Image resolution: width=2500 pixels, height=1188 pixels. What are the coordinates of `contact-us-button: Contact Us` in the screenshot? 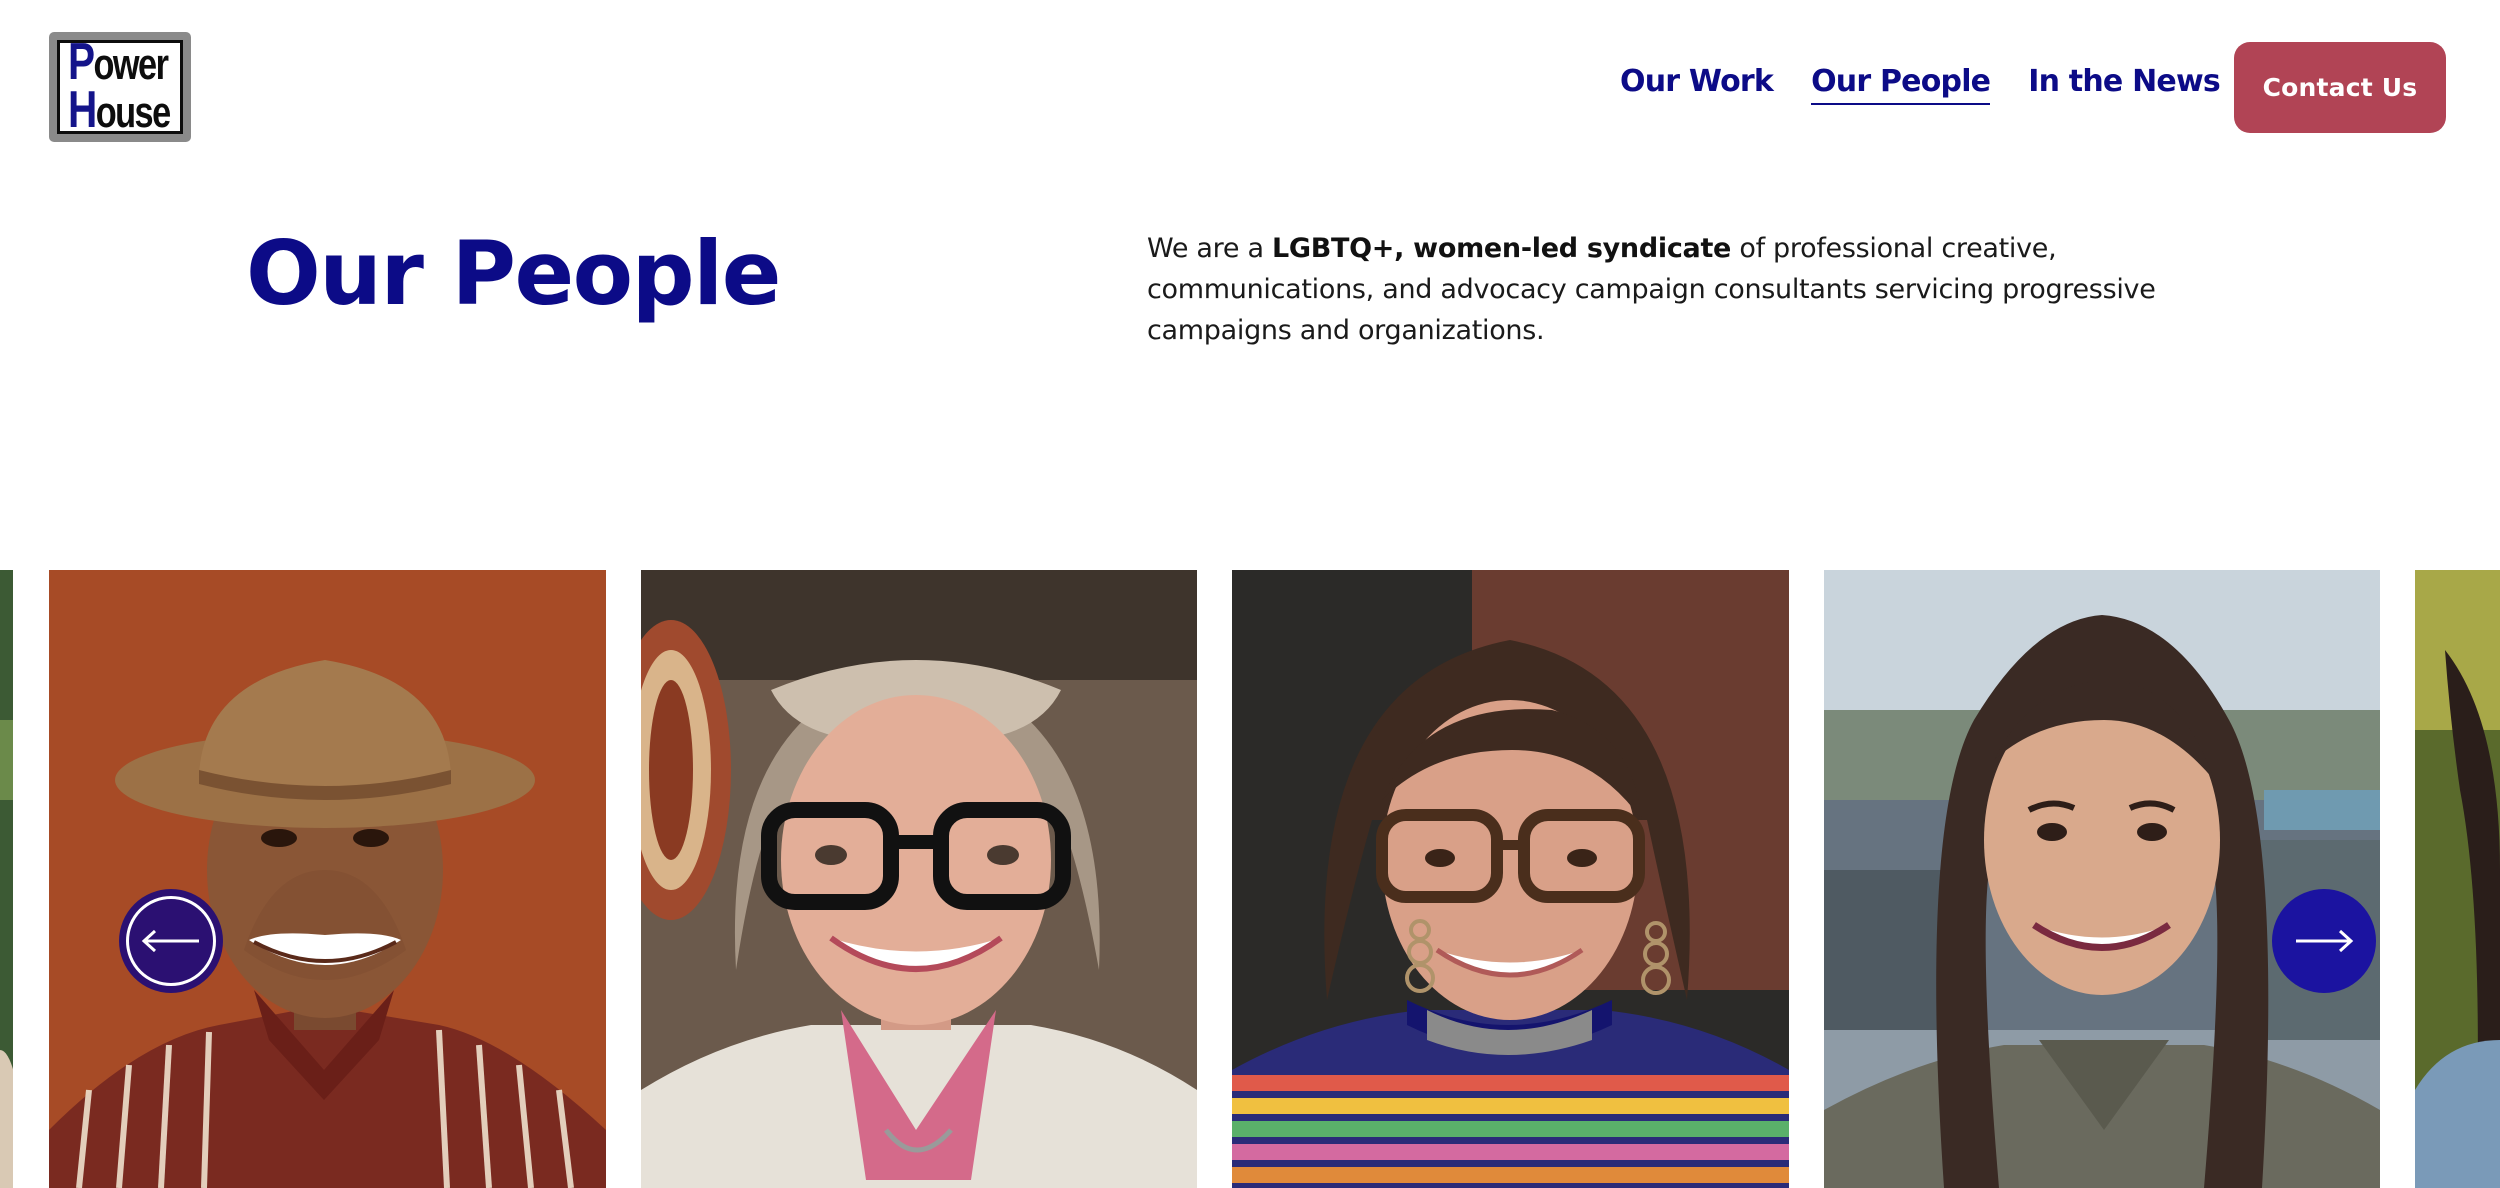 It's located at (2340, 87).